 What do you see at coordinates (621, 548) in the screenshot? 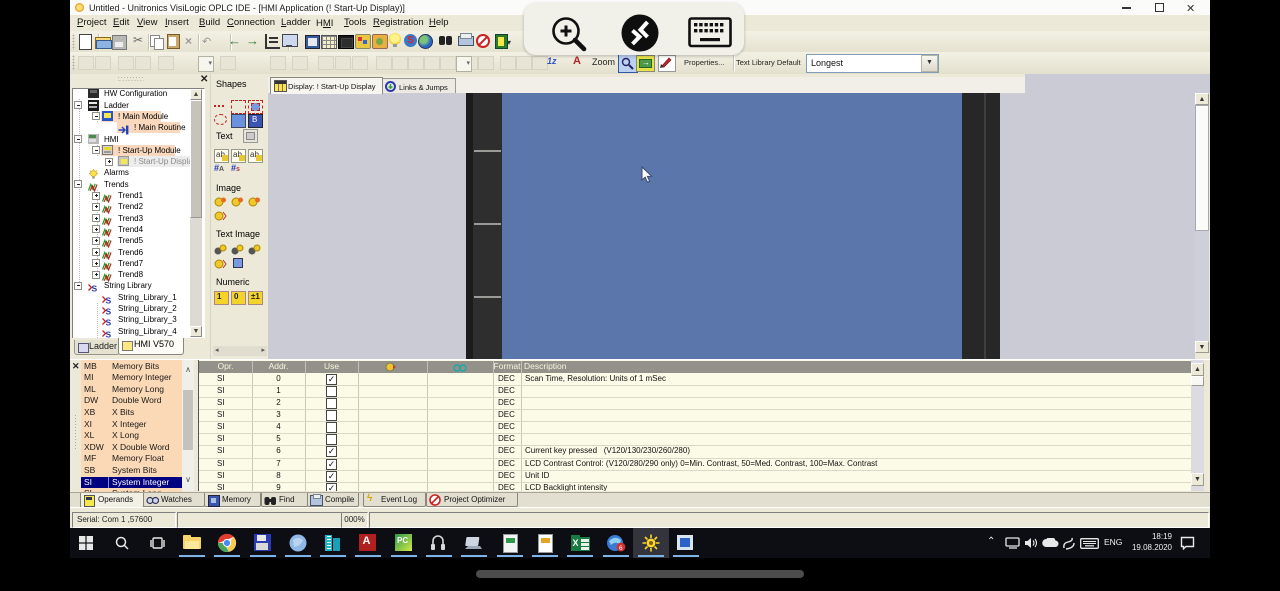
I see `svg-text: 6` at bounding box center [621, 548].